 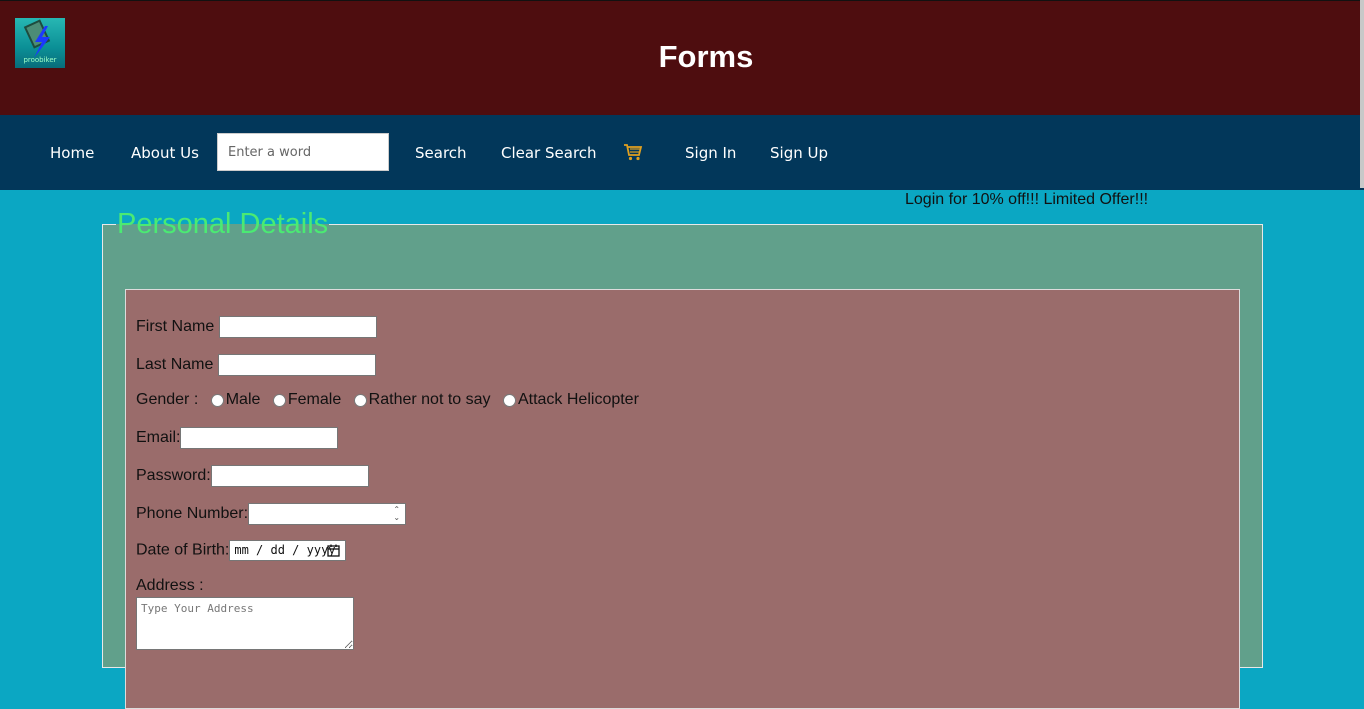 What do you see at coordinates (297, 327) in the screenshot?
I see `first-name-input` at bounding box center [297, 327].